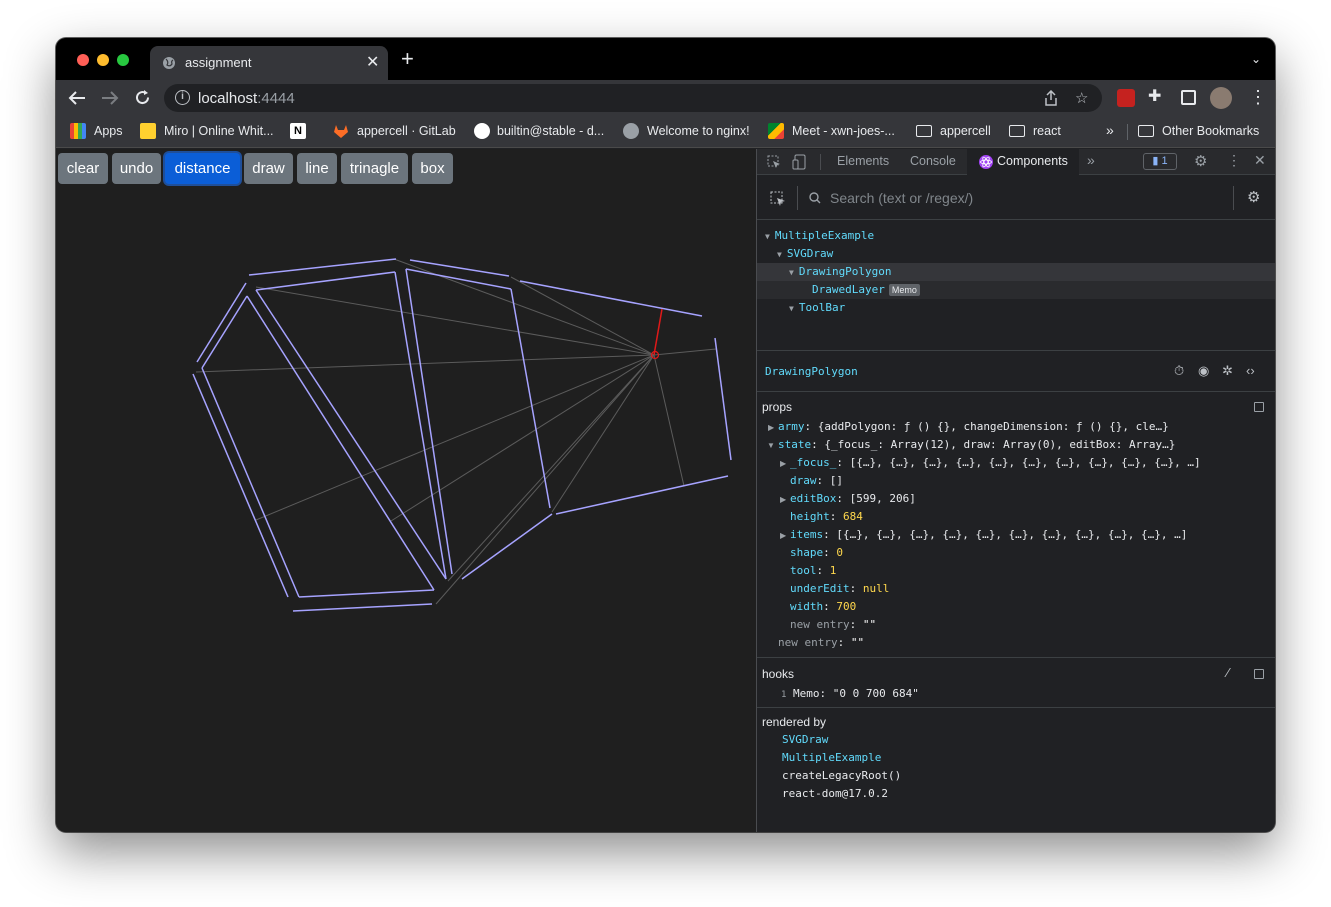  Describe the element at coordinates (103, 60) in the screenshot. I see `window-minimize-button` at that location.